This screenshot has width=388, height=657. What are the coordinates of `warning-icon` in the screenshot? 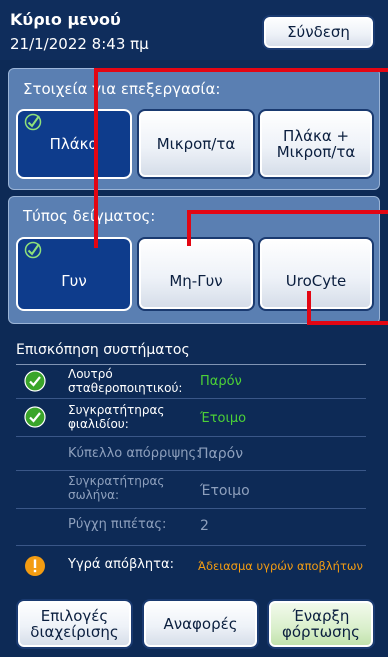 It's located at (35, 566).